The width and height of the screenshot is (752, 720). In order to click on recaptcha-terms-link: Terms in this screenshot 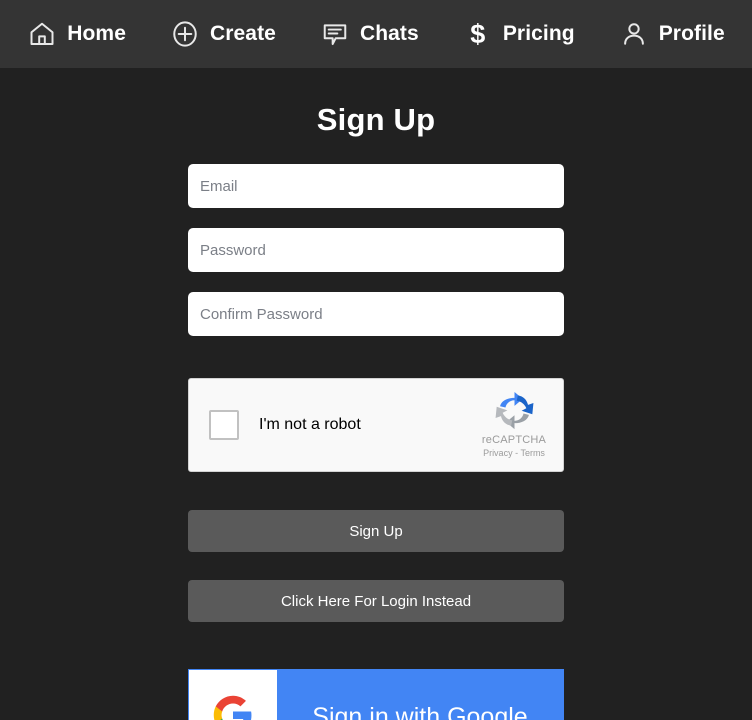, I will do `click(532, 453)`.